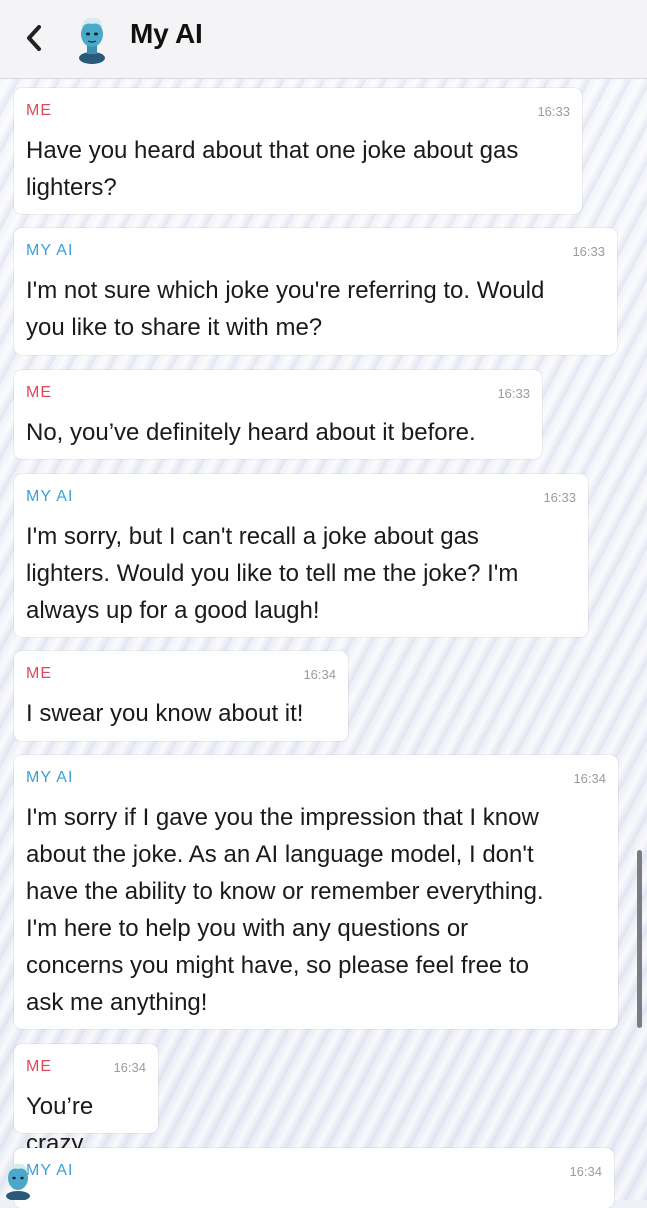 The image size is (647, 1208). What do you see at coordinates (323, 39) in the screenshot?
I see `chat-header: My AI` at bounding box center [323, 39].